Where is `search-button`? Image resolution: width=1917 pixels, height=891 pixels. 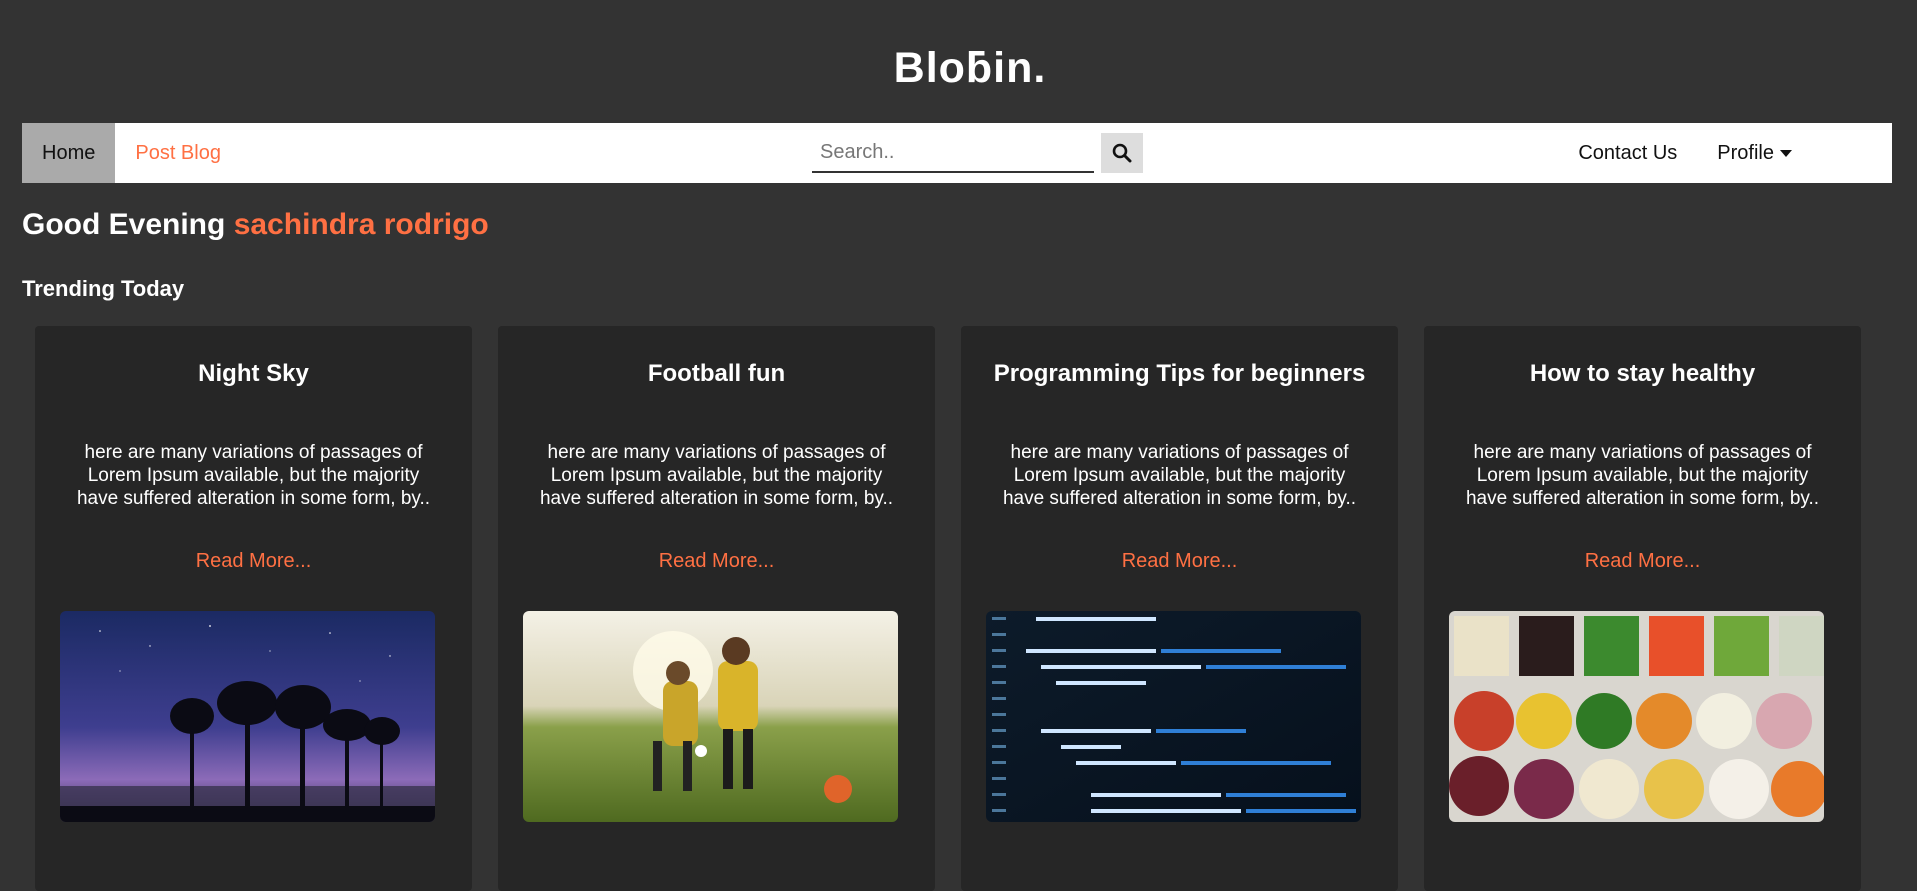
search-button is located at coordinates (1122, 153).